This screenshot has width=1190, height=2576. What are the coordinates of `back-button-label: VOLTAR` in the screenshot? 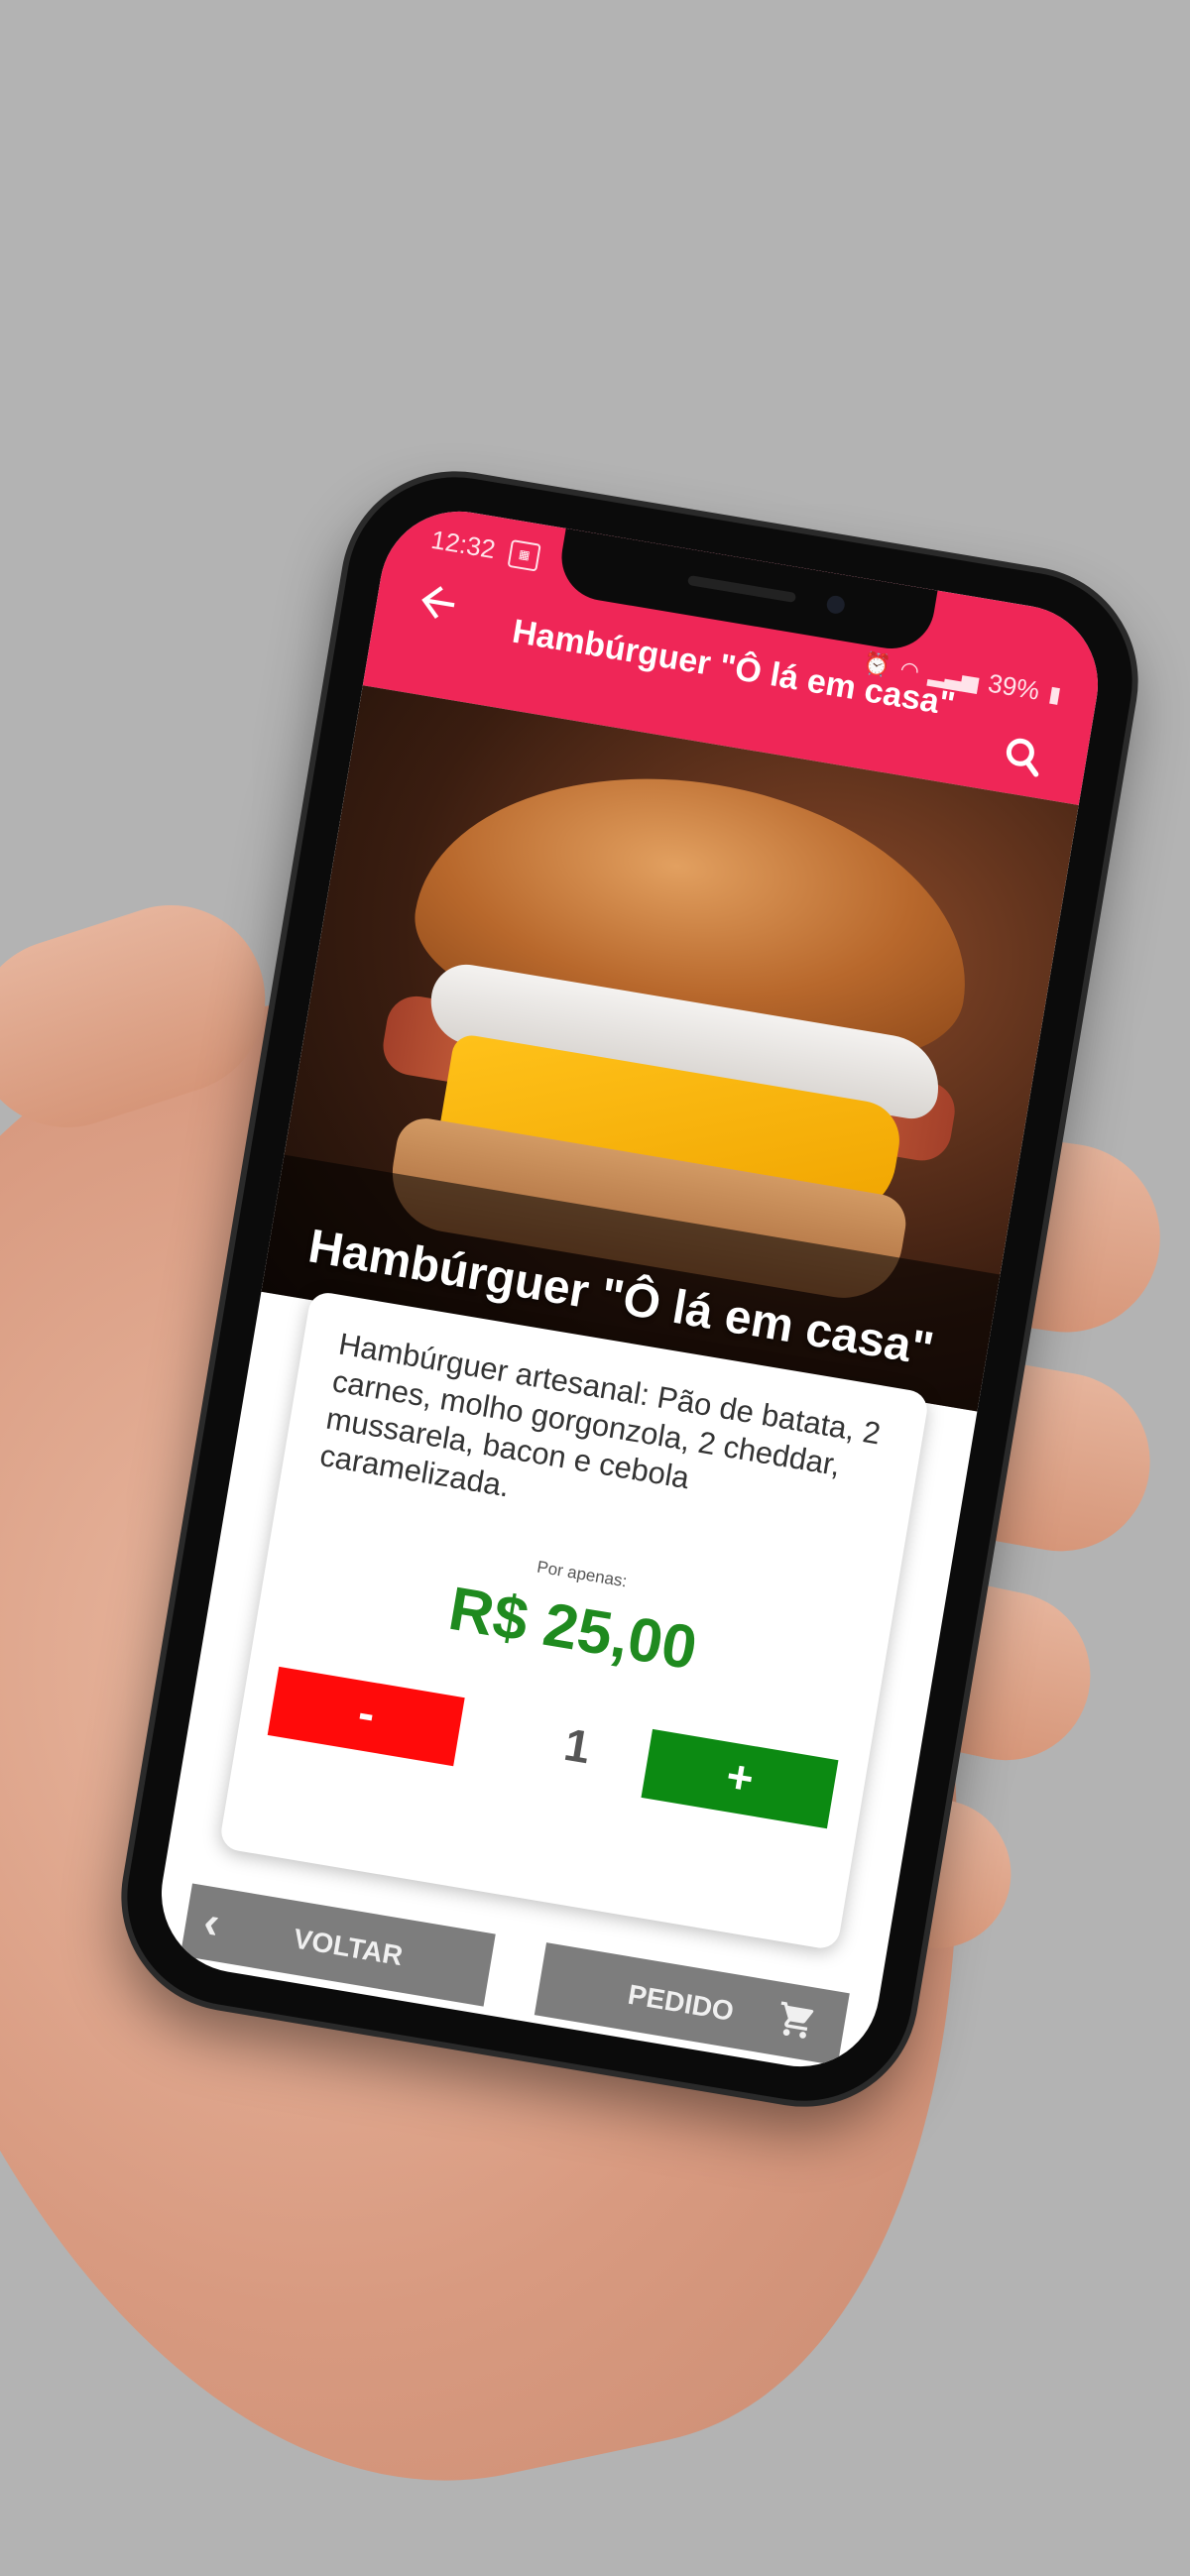 It's located at (348, 1948).